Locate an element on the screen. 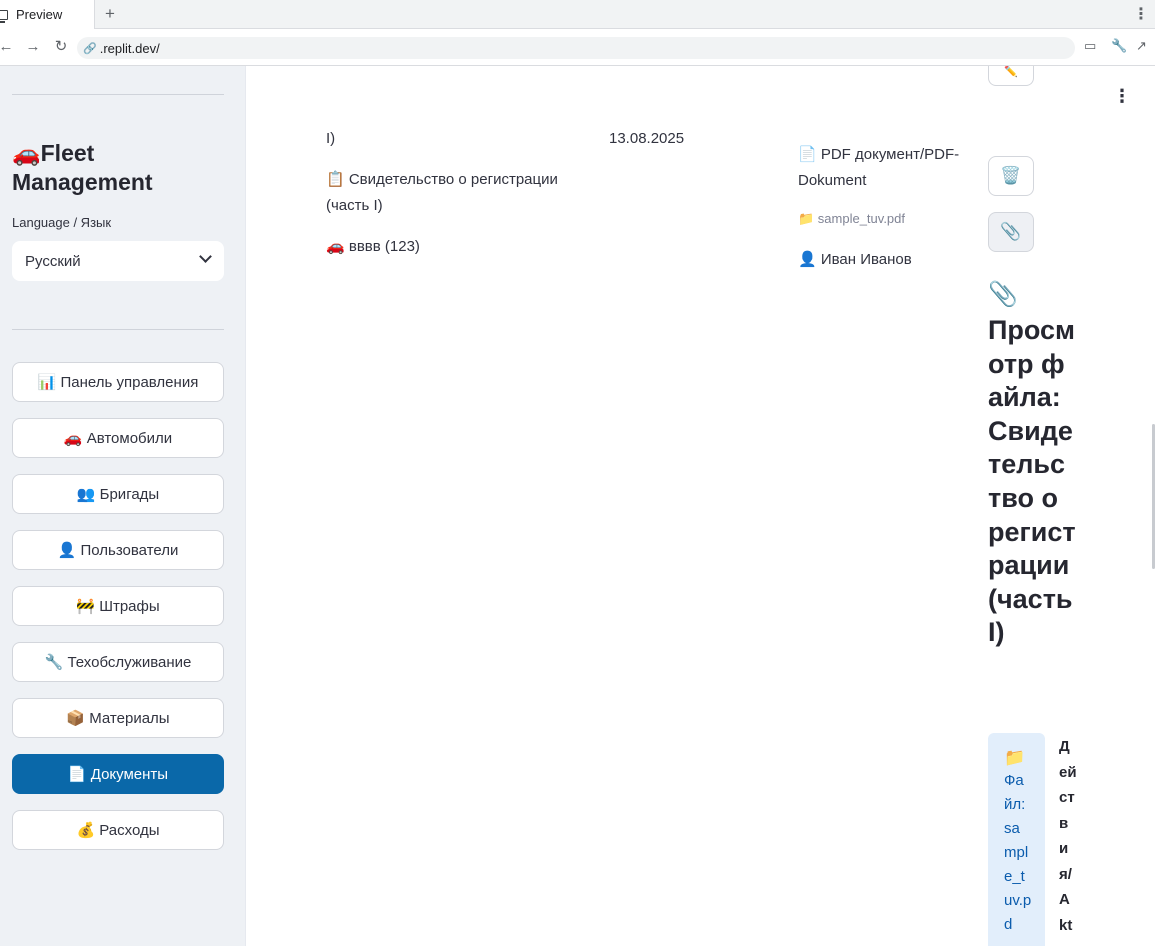 The width and height of the screenshot is (1155, 946). nav-button-vehicles: 🚗 Автомобили is located at coordinates (118, 438).